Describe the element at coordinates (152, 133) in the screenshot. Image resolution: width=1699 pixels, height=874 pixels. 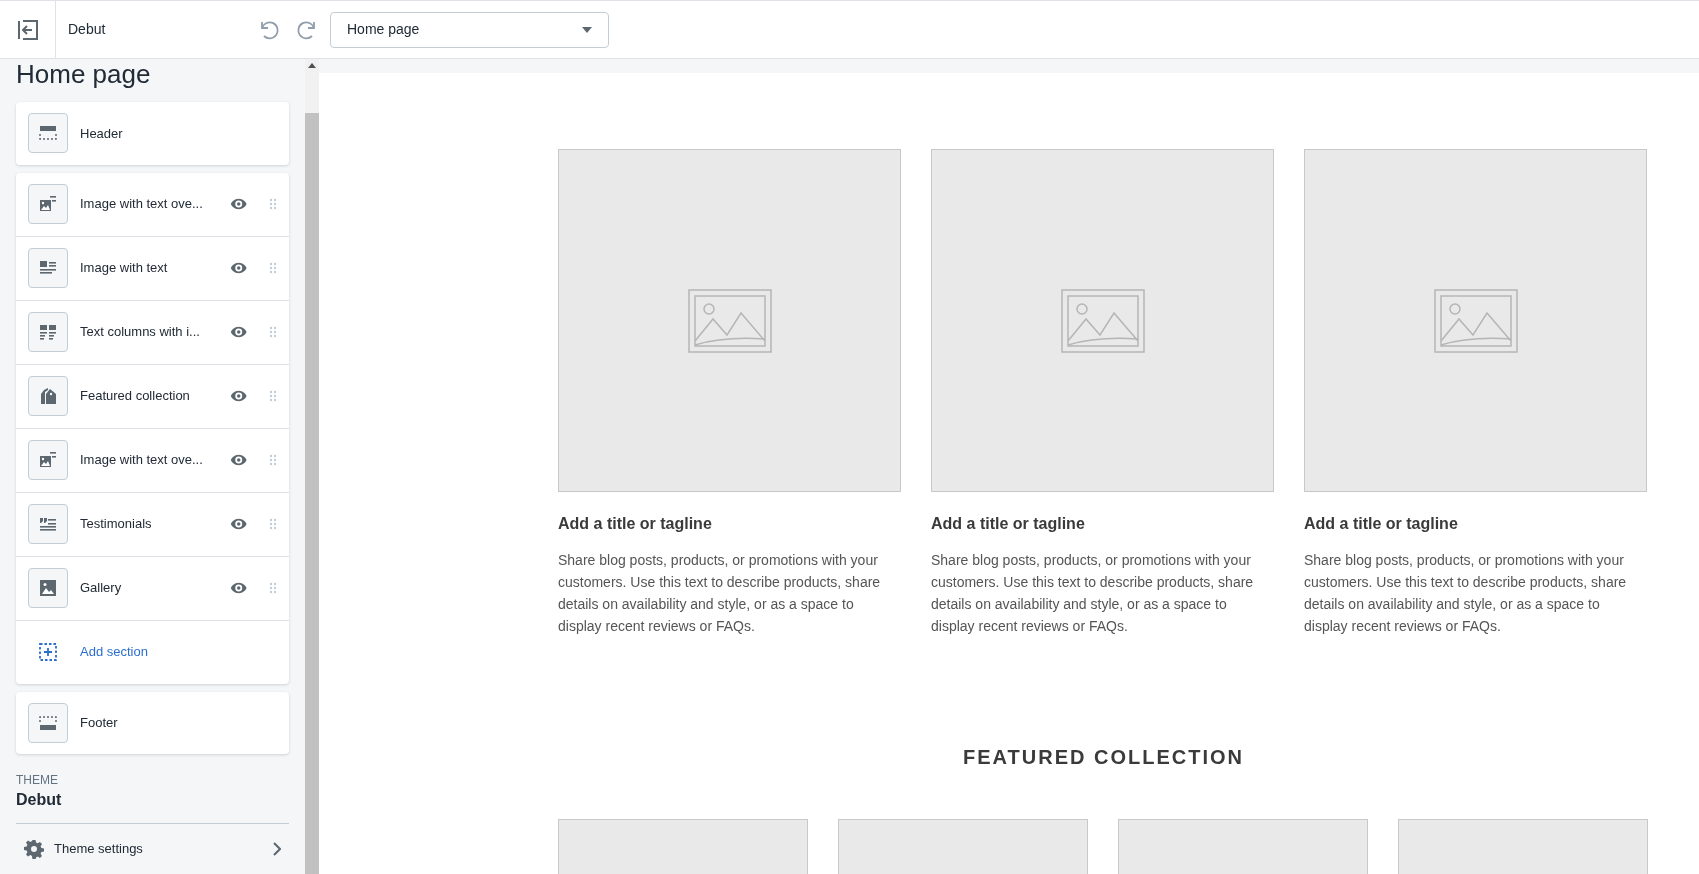
I see `header-card: Header` at that location.